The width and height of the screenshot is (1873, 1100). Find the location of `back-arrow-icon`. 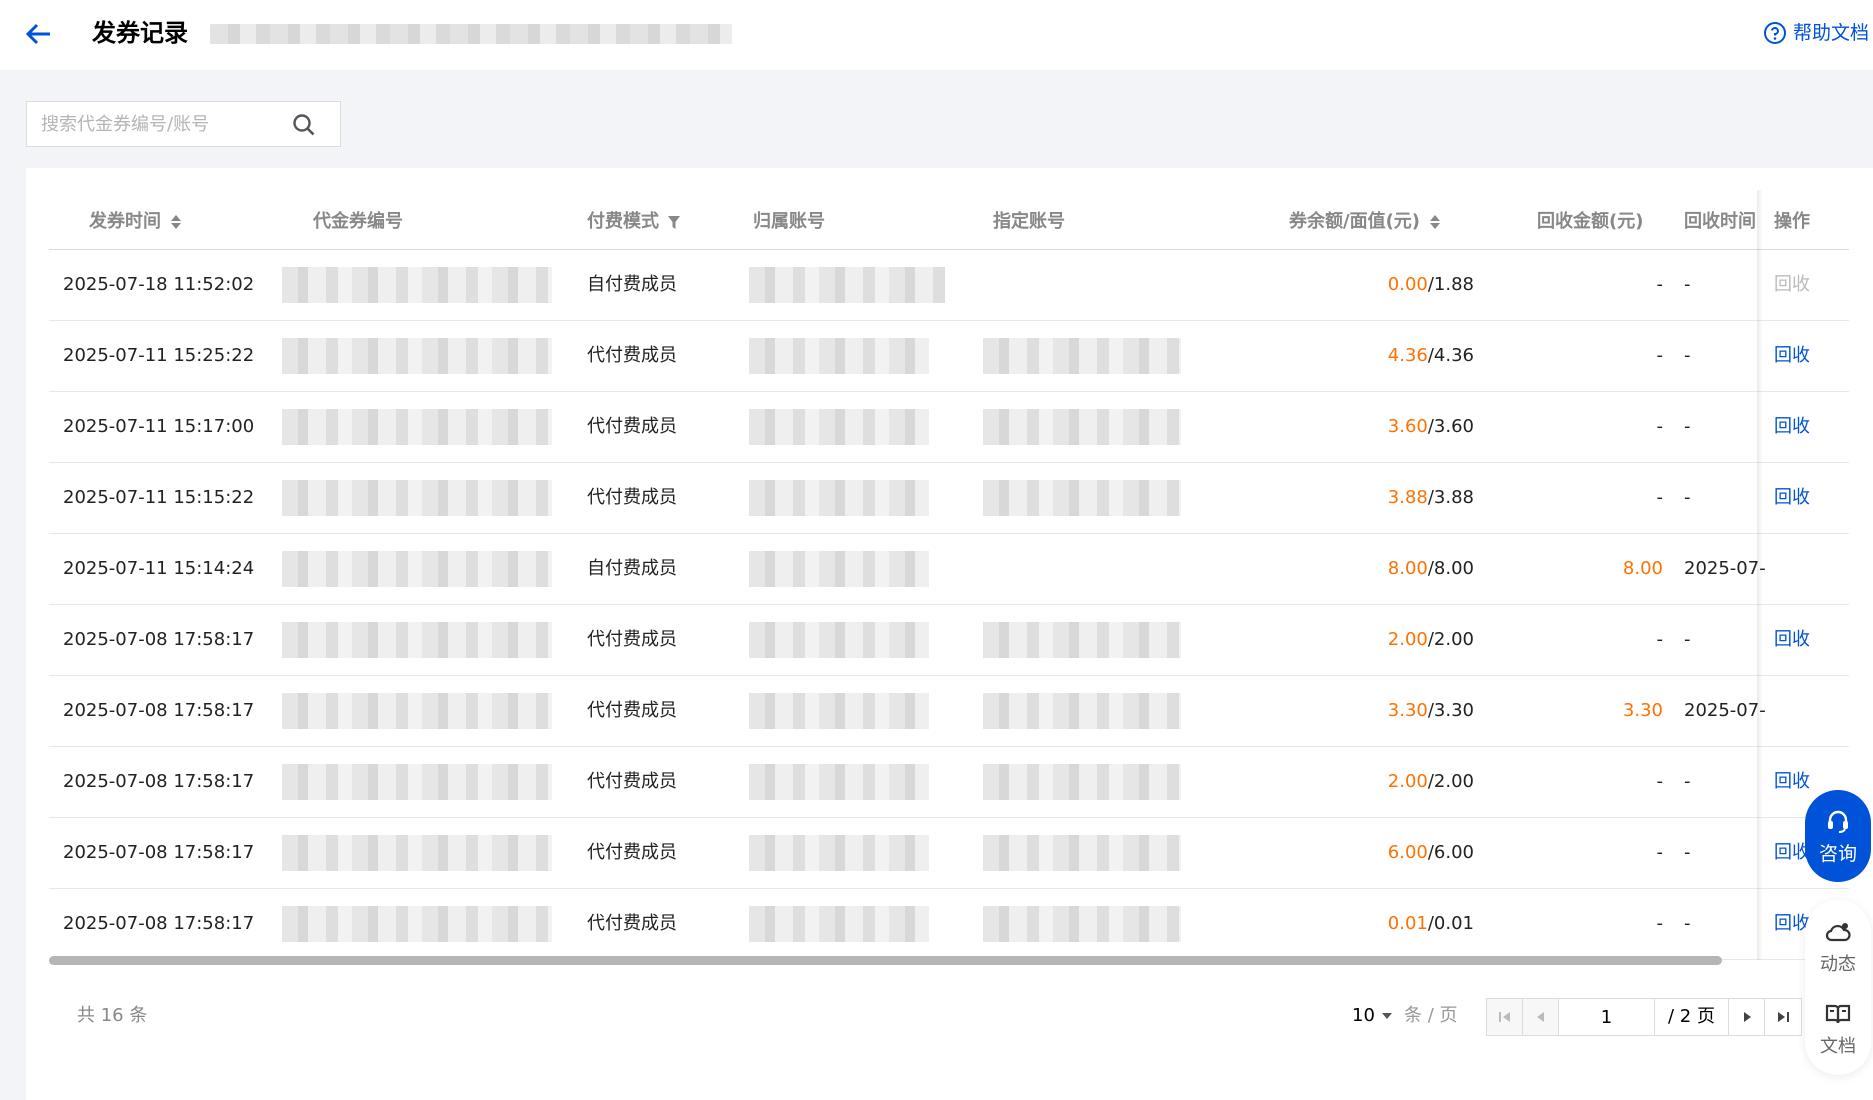

back-arrow-icon is located at coordinates (38, 34).